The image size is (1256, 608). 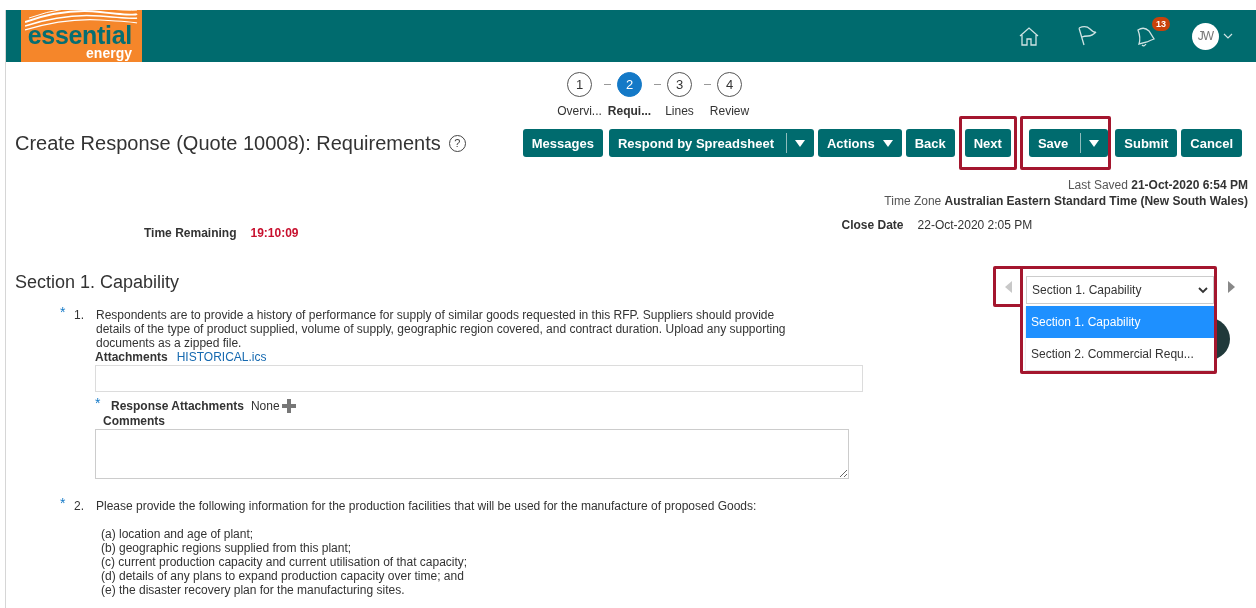 I want to click on attachment-link: HISTORICAL.ics, so click(x=221, y=357).